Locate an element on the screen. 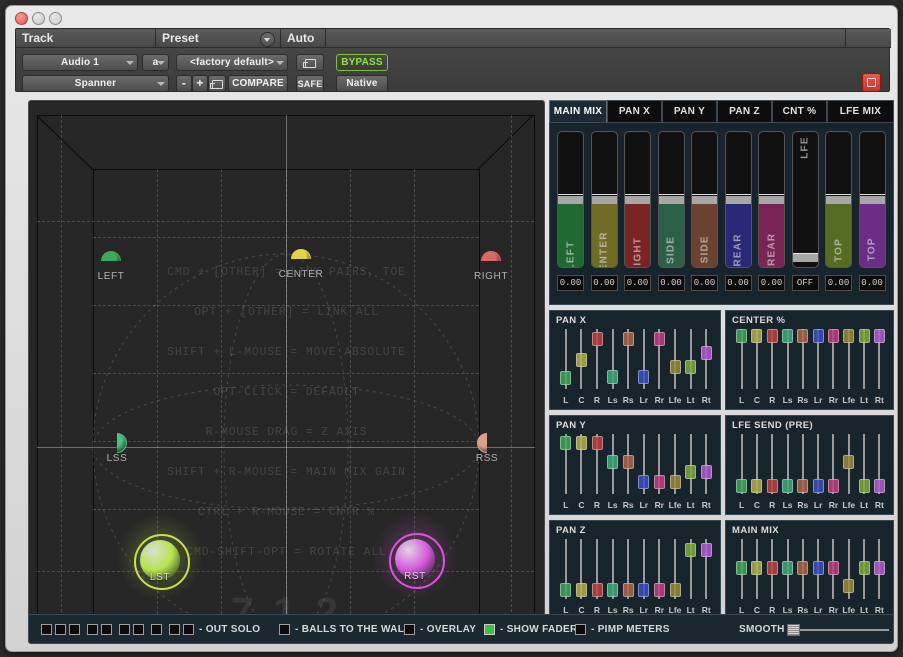  meter-left: LEFT is located at coordinates (570, 199).